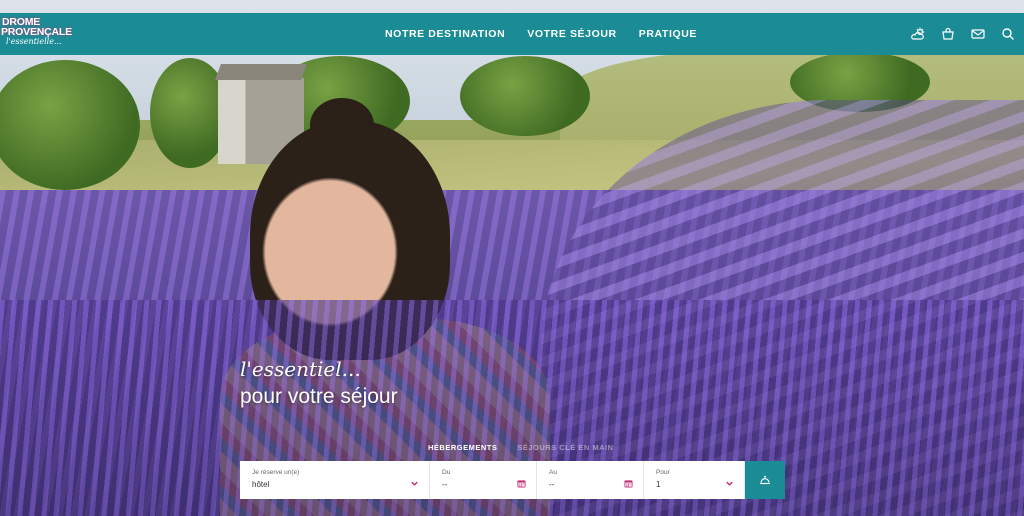  What do you see at coordinates (553, 472) in the screenshot?
I see `date-to-label: Au` at bounding box center [553, 472].